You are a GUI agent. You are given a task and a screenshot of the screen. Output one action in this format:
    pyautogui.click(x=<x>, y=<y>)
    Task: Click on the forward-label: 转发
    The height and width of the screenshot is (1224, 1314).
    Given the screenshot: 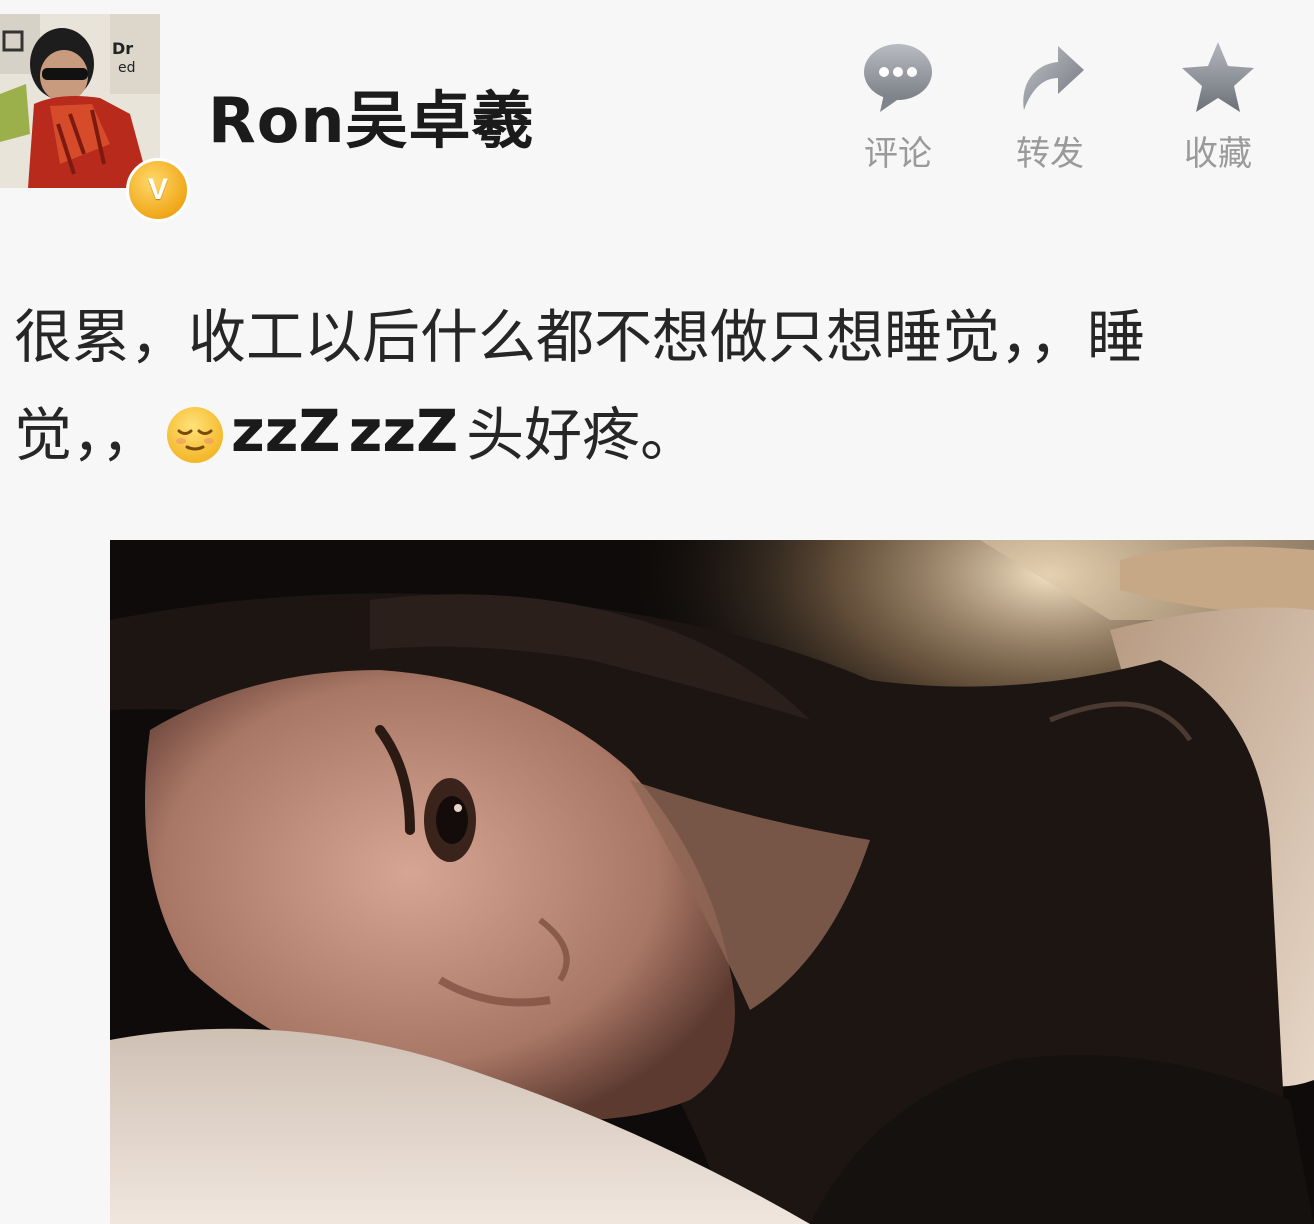 What is the action you would take?
    pyautogui.click(x=1050, y=154)
    